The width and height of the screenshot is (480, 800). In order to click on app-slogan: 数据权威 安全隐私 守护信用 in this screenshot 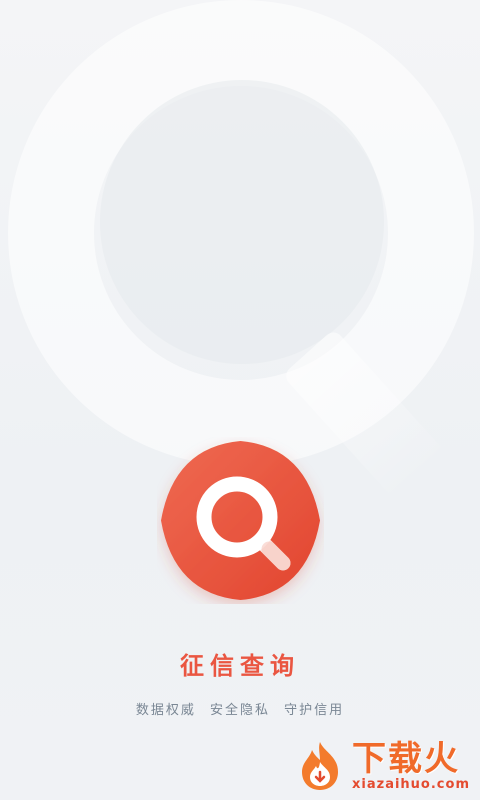, I will do `click(240, 708)`.